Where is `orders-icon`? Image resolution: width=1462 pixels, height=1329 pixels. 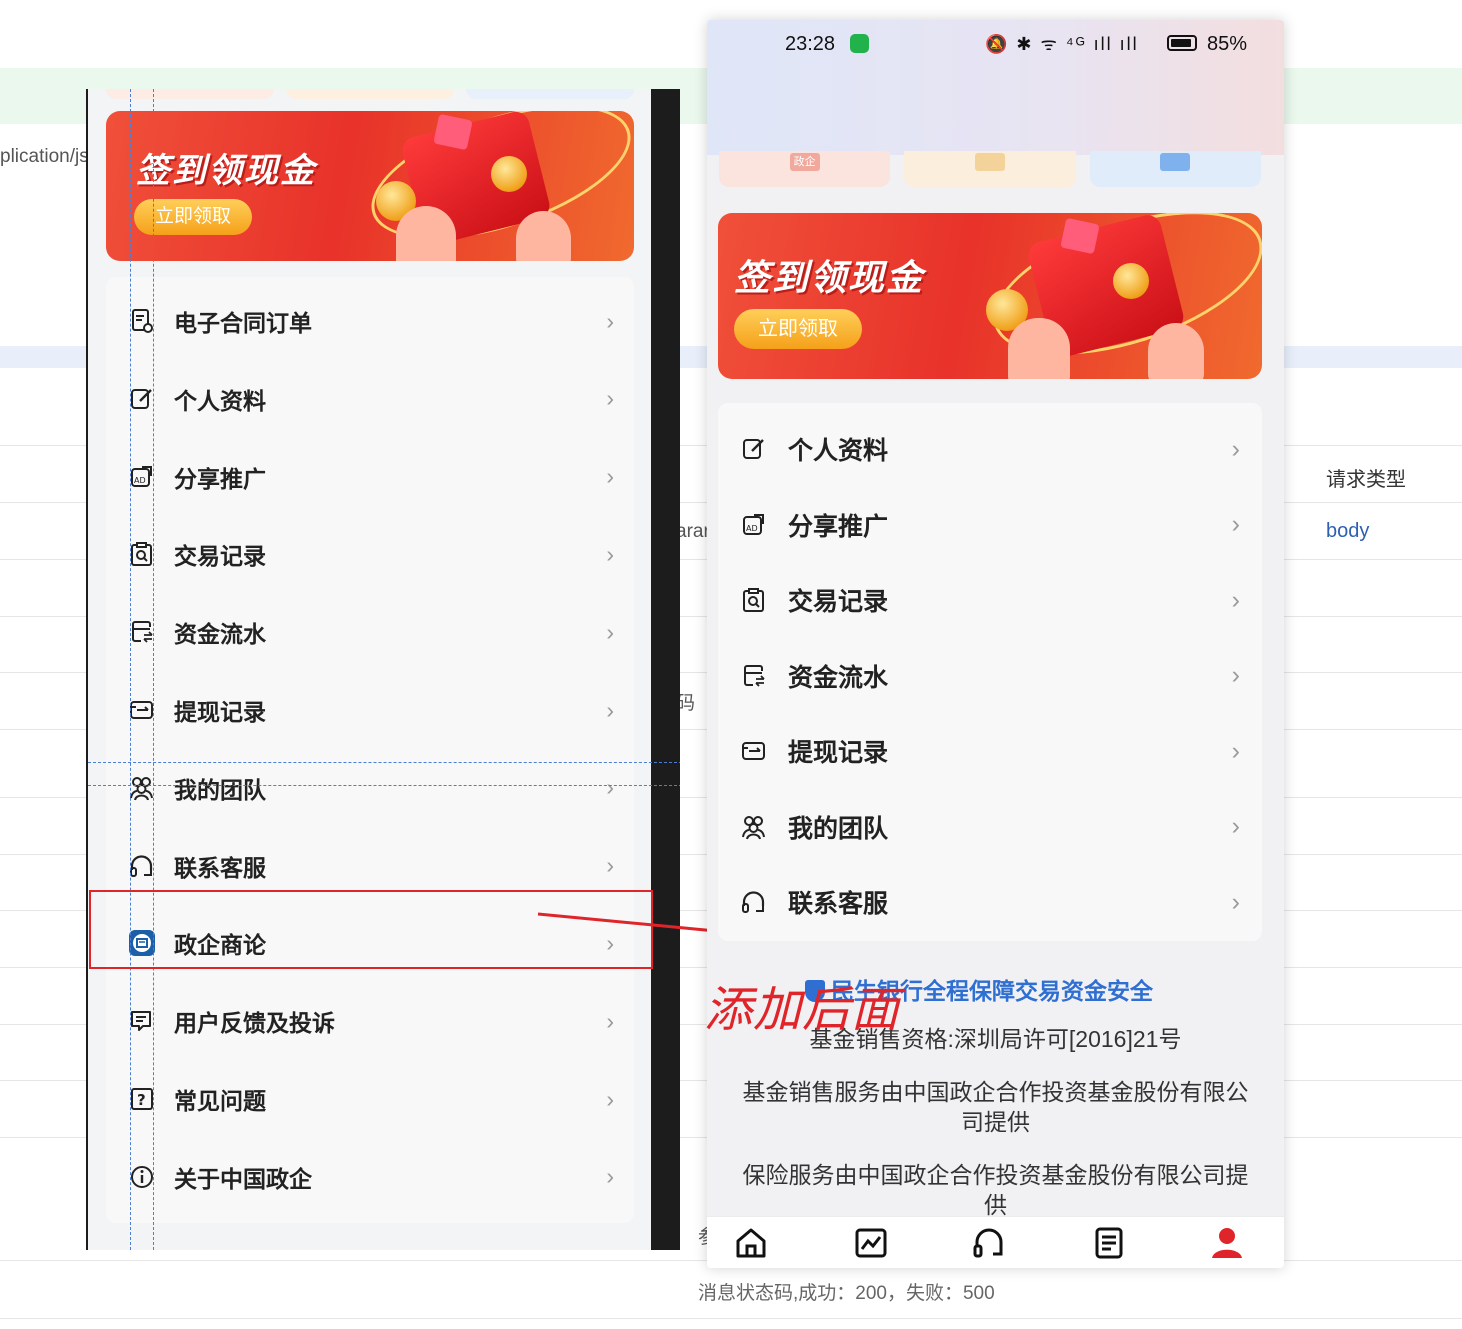 orders-icon is located at coordinates (1109, 1243).